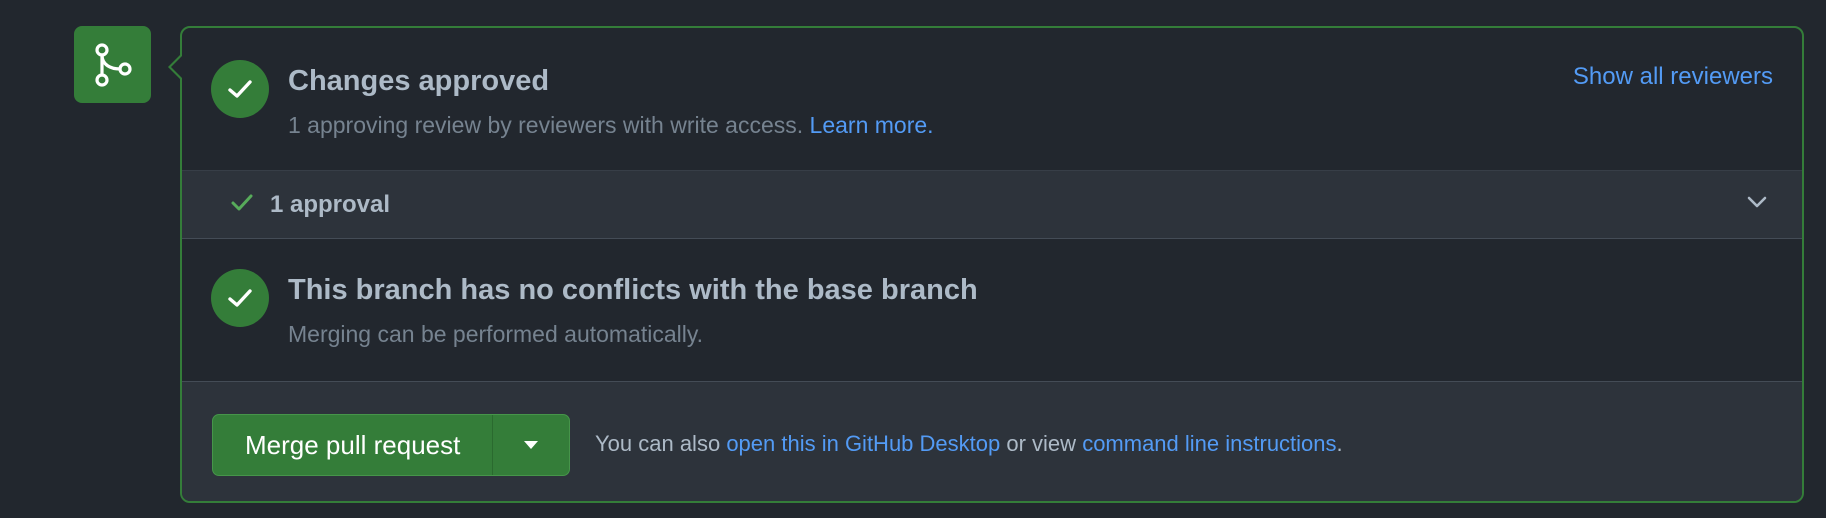 The width and height of the screenshot is (1826, 518). Describe the element at coordinates (1757, 202) in the screenshot. I see `chevron-down-icon` at that location.